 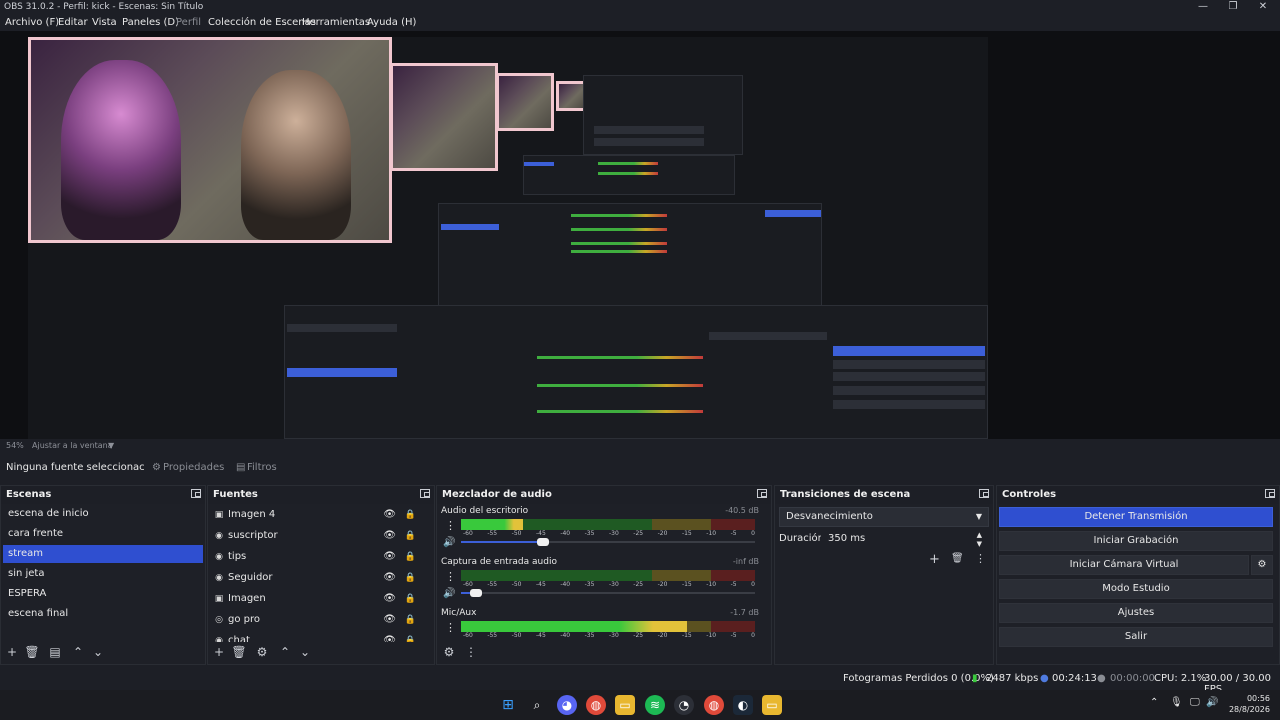 I want to click on filters-button: Filtros, so click(x=262, y=467).